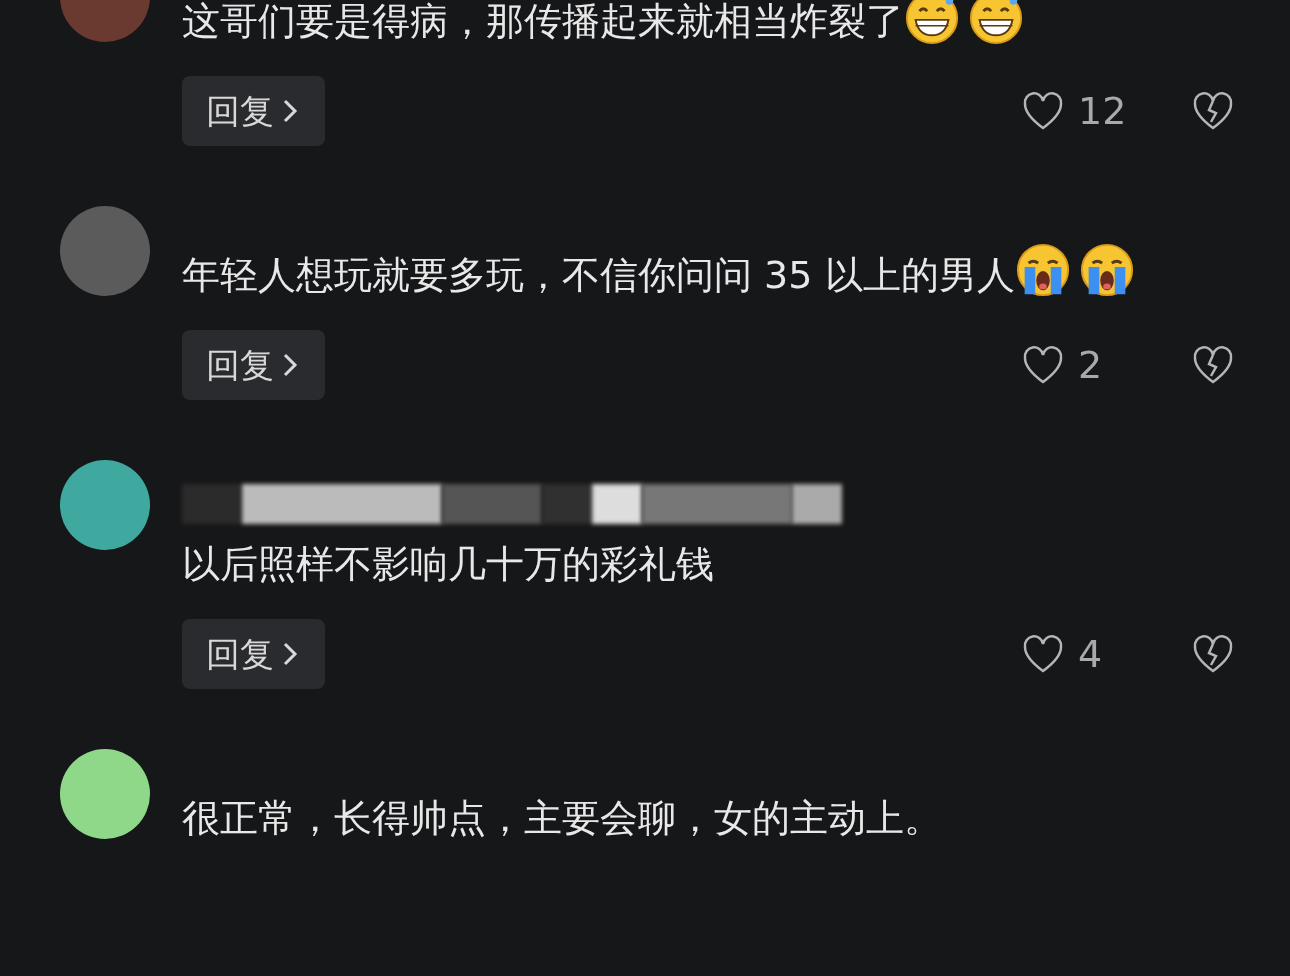 This screenshot has height=976, width=1290. What do you see at coordinates (598, 275) in the screenshot?
I see `comment-text: 年轻人想玩就要多玩，不信你问问 35 以上的男人` at bounding box center [598, 275].